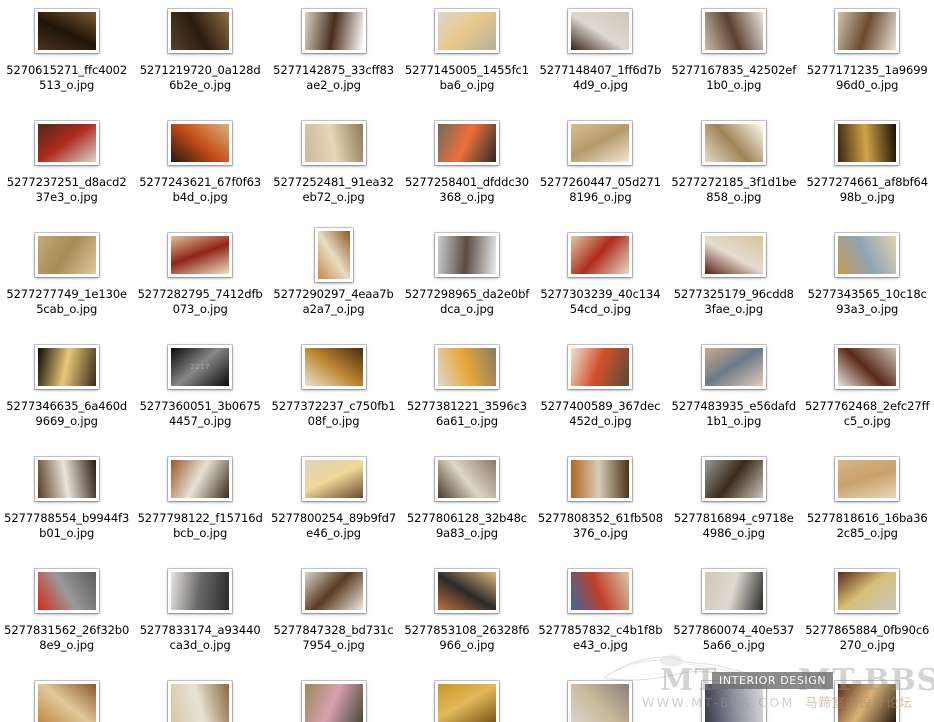  I want to click on file-item: 5277282795_7412dfb073_o.jpg, so click(199, 280).